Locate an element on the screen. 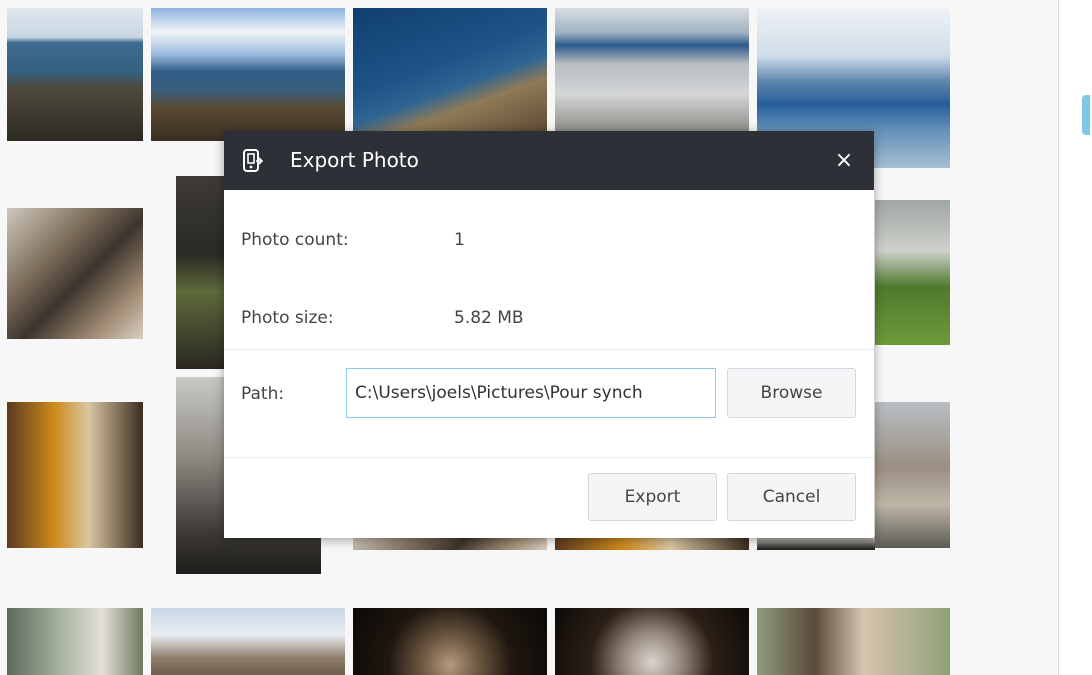 The height and width of the screenshot is (675, 1092). close-button: × is located at coordinates (844, 161).